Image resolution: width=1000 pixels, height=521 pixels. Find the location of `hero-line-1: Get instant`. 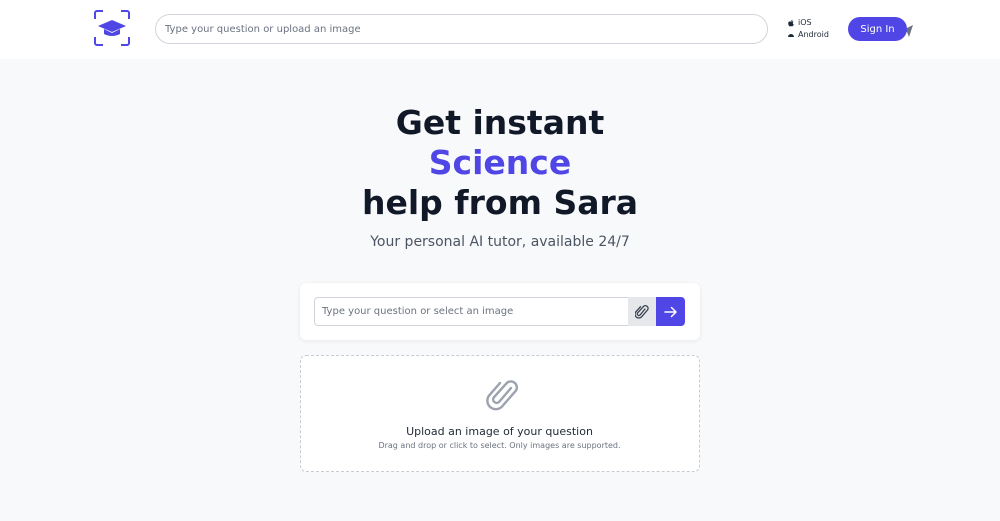

hero-line-1: Get instant is located at coordinates (500, 122).